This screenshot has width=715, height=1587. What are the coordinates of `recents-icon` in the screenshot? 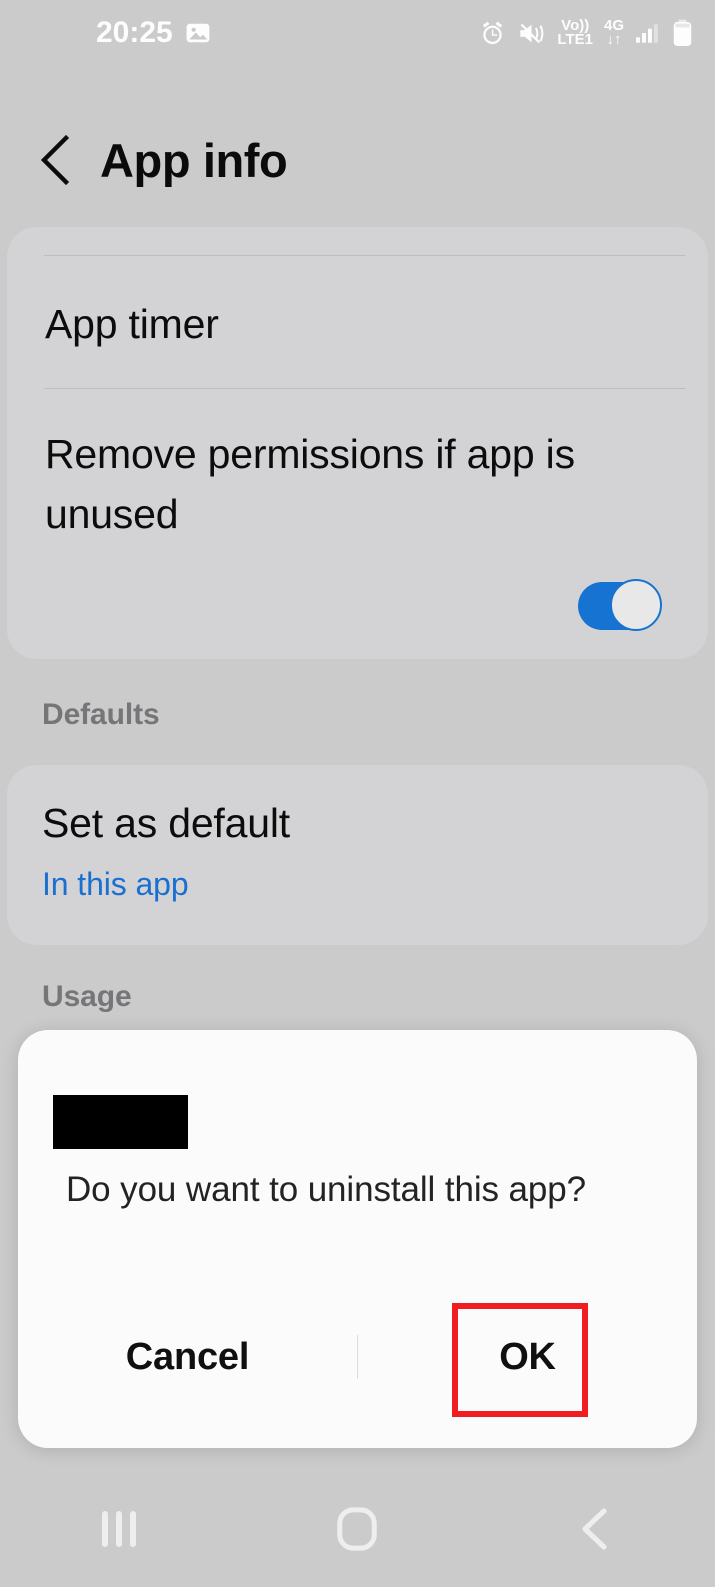 It's located at (119, 1529).